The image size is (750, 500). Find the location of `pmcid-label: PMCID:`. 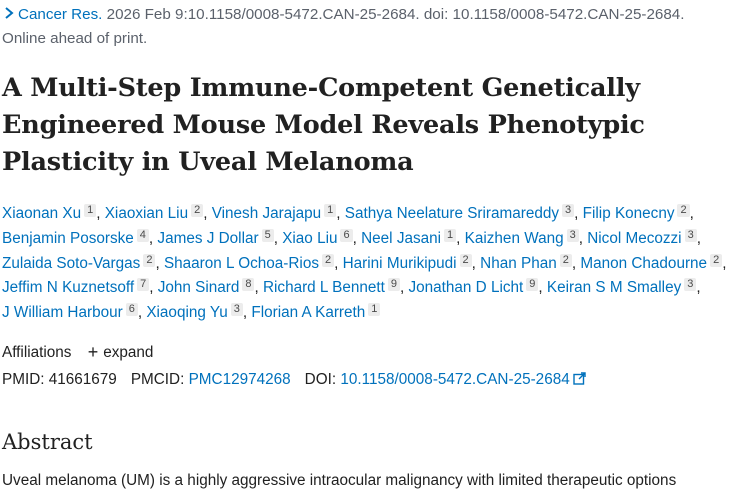

pmcid-label: PMCID: is located at coordinates (157, 379).